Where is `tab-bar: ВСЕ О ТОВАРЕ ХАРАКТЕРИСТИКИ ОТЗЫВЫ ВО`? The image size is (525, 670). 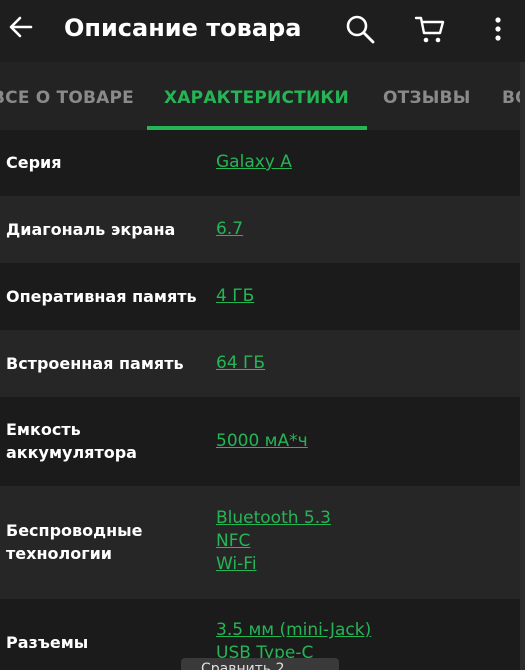
tab-bar: ВСЕ О ТОВАРЕ ХАРАКТЕРИСТИКИ ОТЗЫВЫ ВО is located at coordinates (262, 96).